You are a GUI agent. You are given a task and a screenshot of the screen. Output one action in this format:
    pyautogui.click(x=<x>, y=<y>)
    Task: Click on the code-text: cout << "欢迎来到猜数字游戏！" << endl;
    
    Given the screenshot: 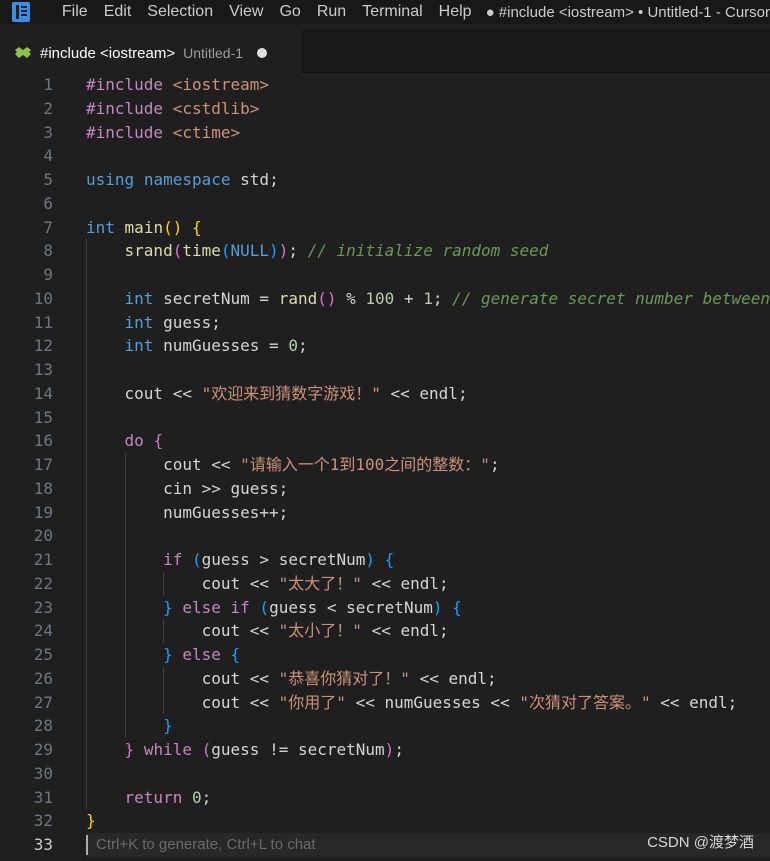 What is the action you would take?
    pyautogui.click(x=296, y=393)
    